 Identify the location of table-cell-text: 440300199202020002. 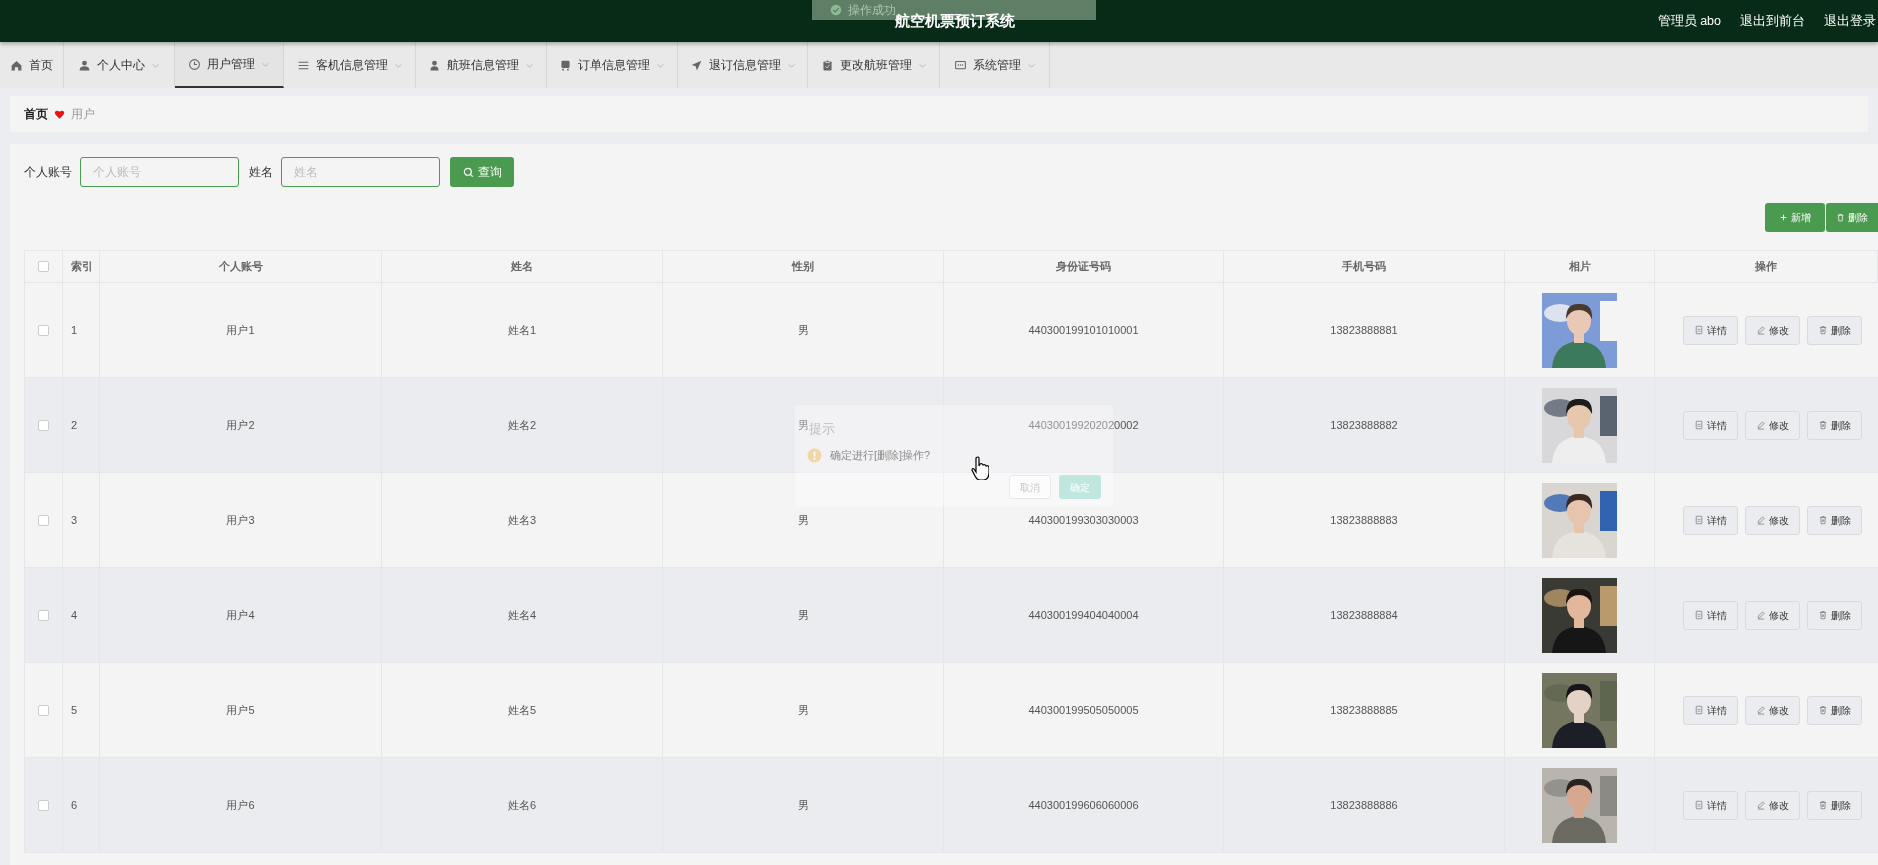
(1083, 425).